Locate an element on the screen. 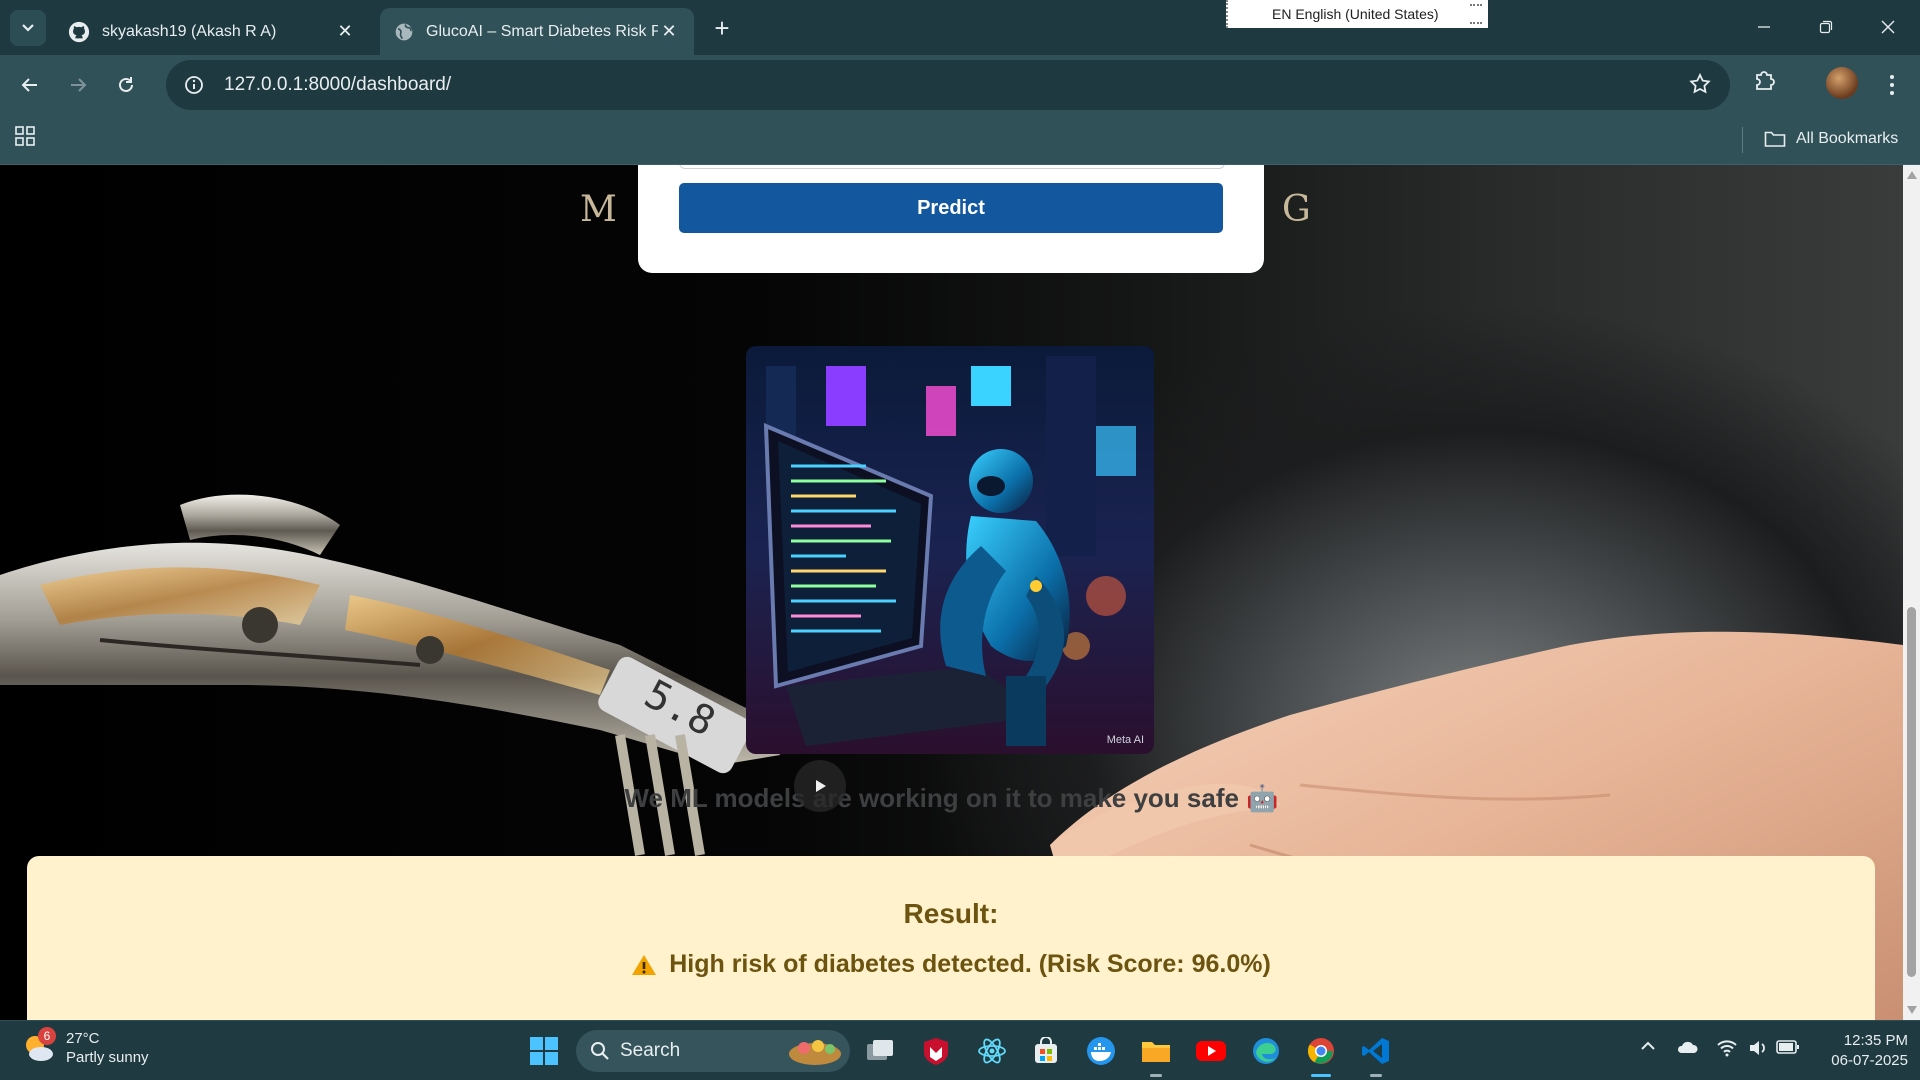  tab-search-button is located at coordinates (28, 28).